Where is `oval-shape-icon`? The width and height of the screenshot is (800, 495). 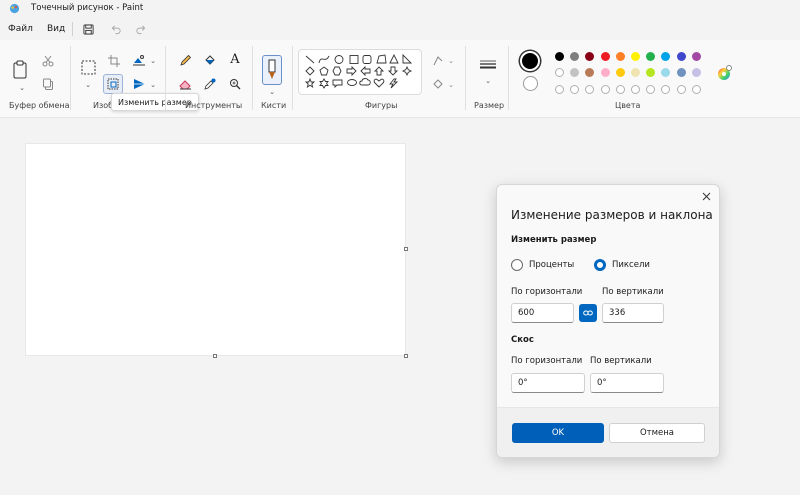 oval-shape-icon is located at coordinates (339, 59).